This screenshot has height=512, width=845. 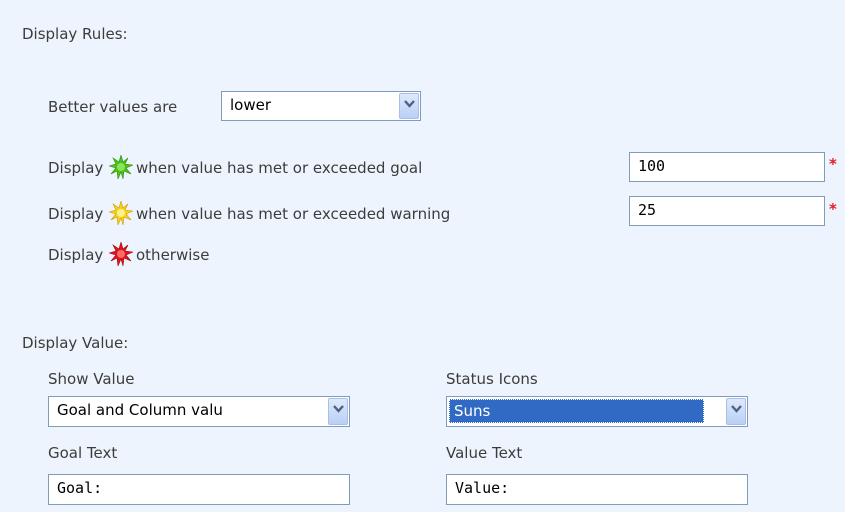 What do you see at coordinates (597, 489) in the screenshot?
I see `value-text-field: Value:` at bounding box center [597, 489].